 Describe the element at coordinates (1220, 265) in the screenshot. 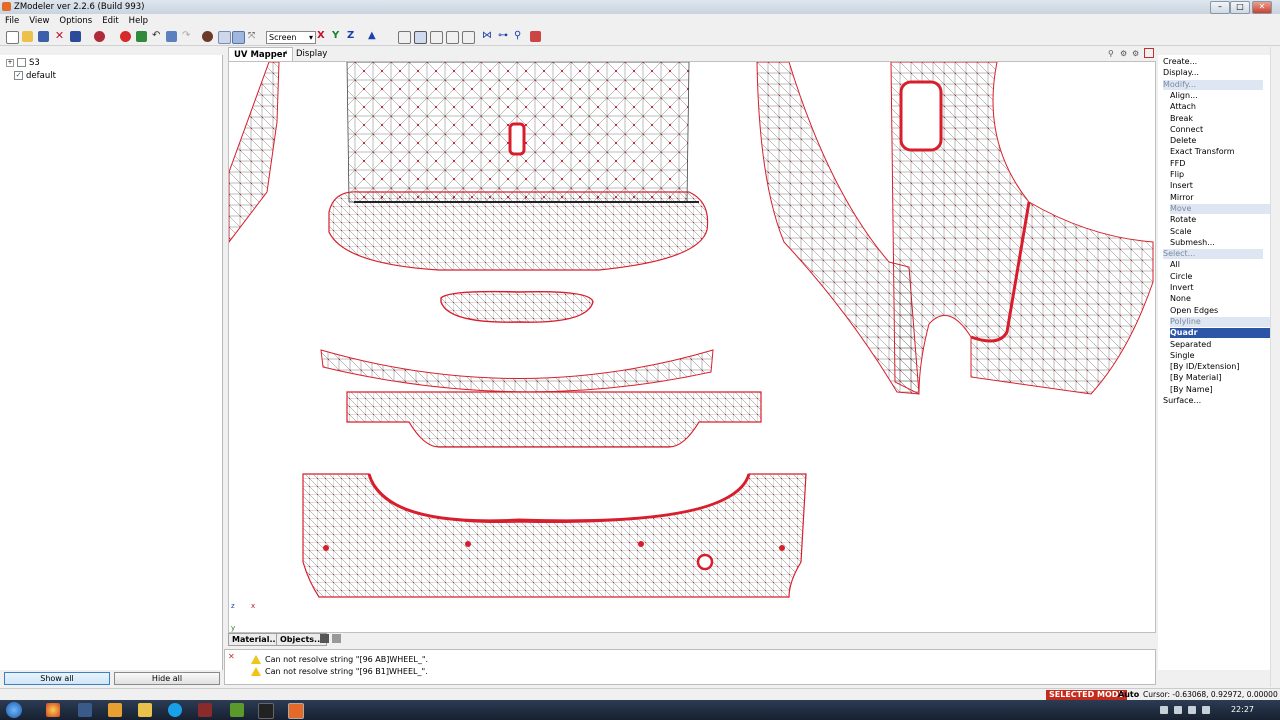

I see `command-all: All` at that location.